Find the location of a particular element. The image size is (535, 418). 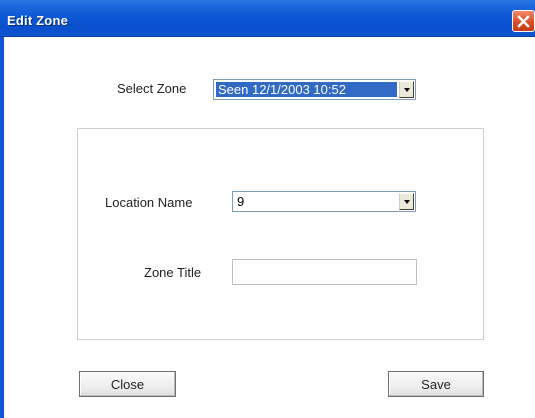

window-frame-left is located at coordinates (2, 227).